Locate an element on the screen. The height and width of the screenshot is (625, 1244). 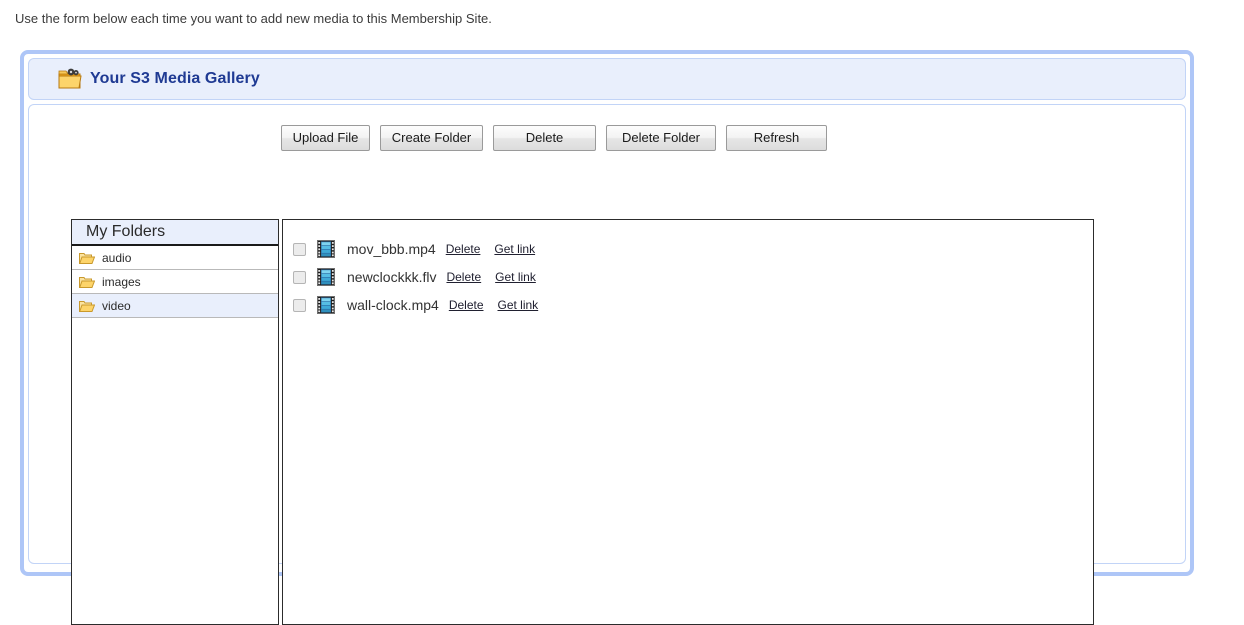
folders-panel: My Folders audio images video is located at coordinates (175, 422).